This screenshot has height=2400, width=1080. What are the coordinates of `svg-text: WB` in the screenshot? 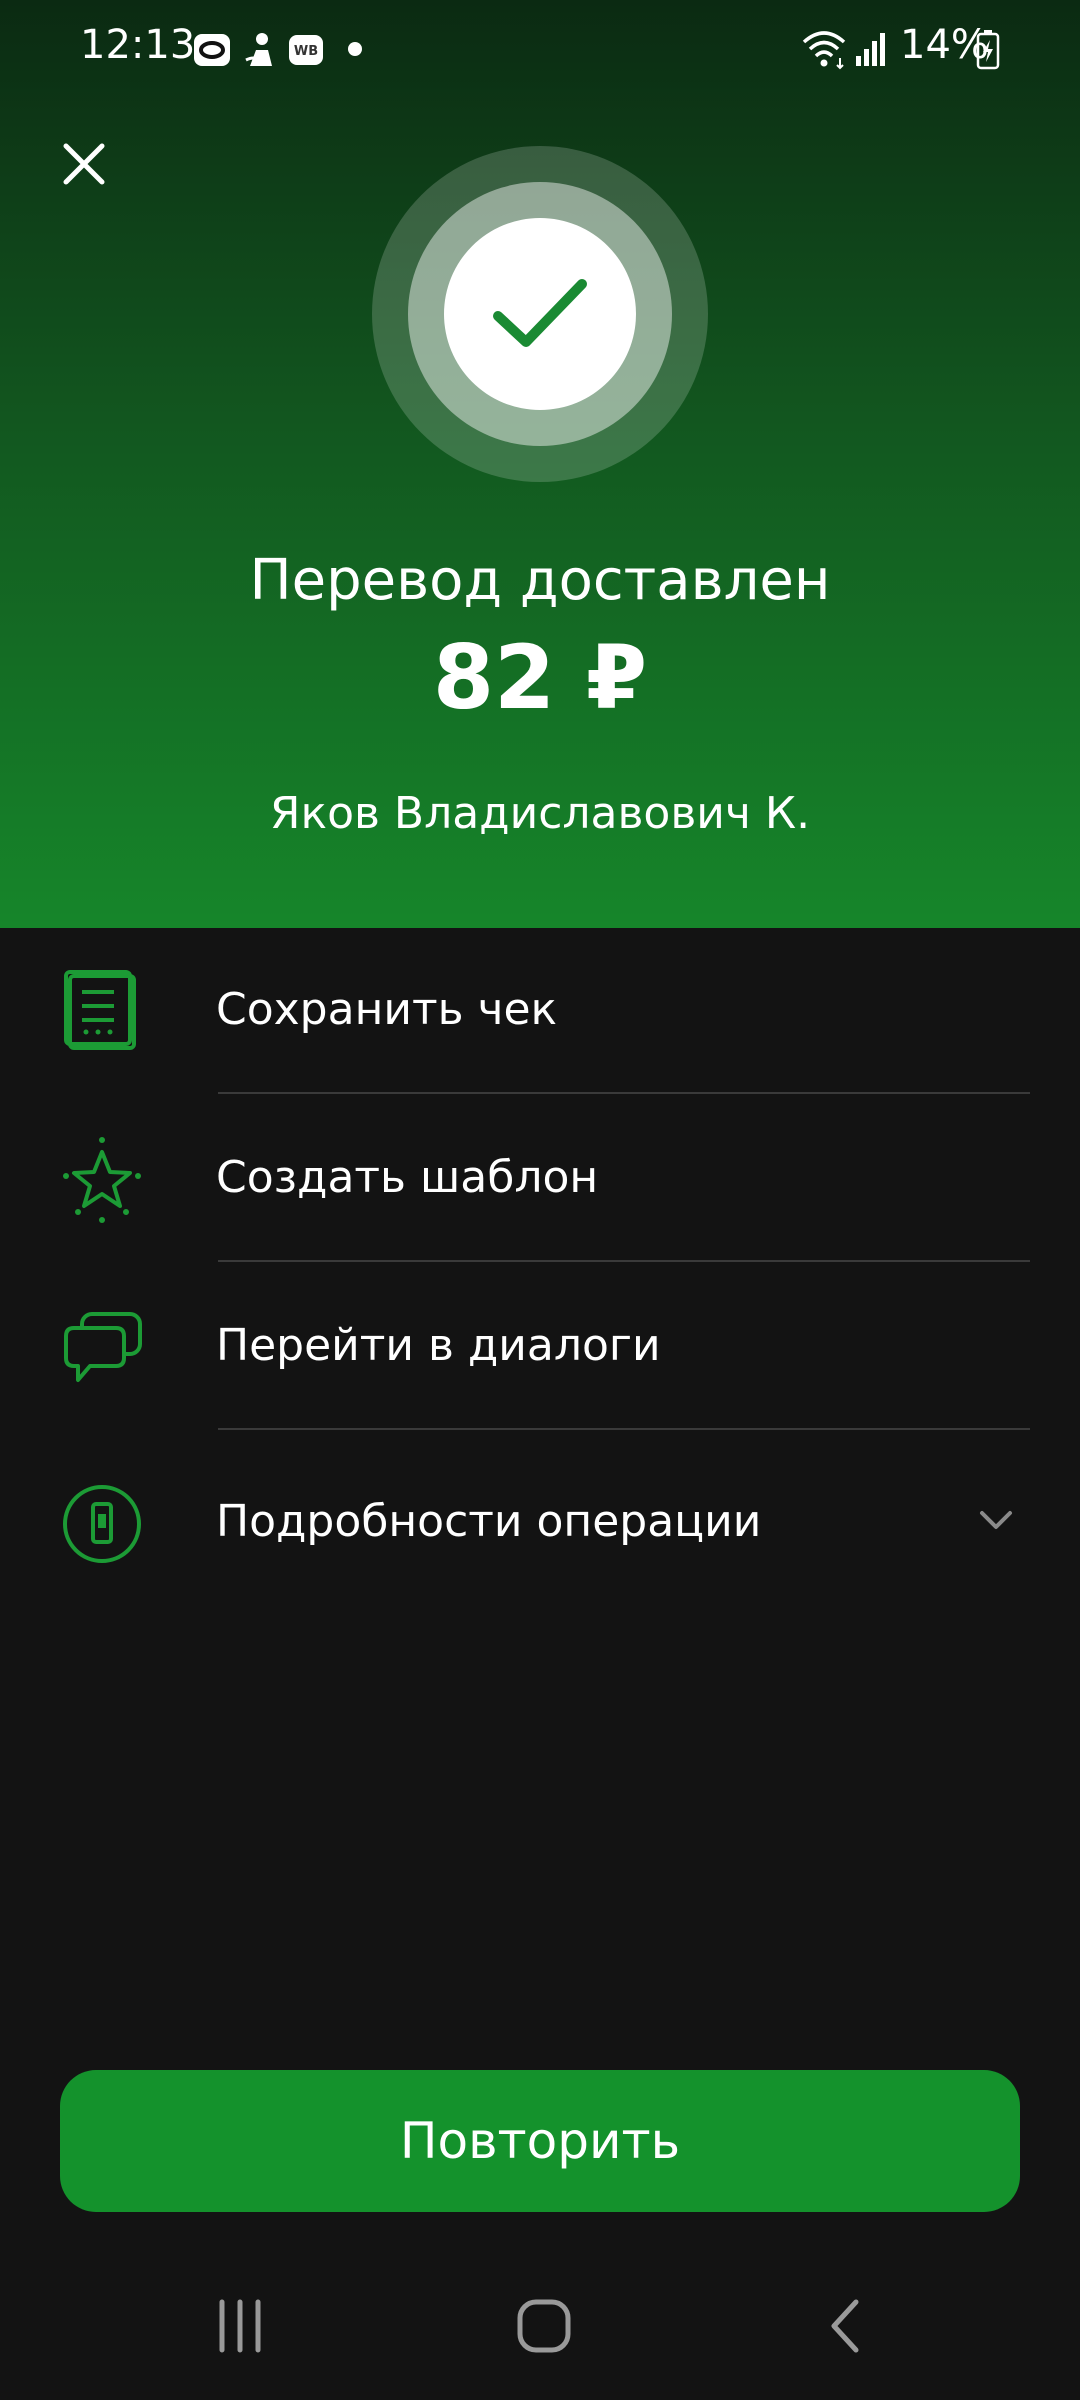 It's located at (306, 51).